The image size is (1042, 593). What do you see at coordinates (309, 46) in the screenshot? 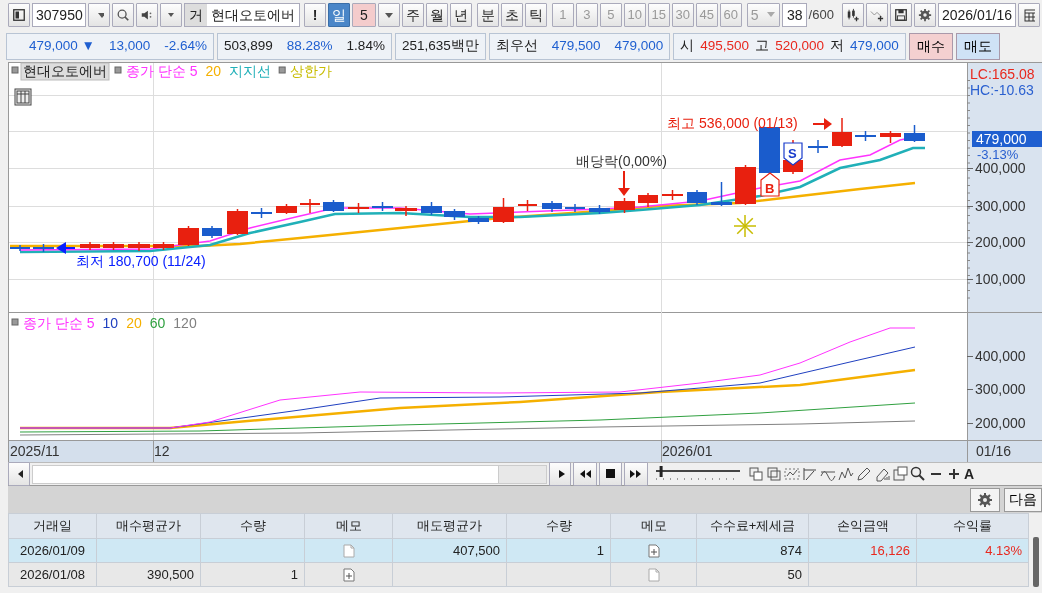
I see `quote-value: 88.28%` at bounding box center [309, 46].